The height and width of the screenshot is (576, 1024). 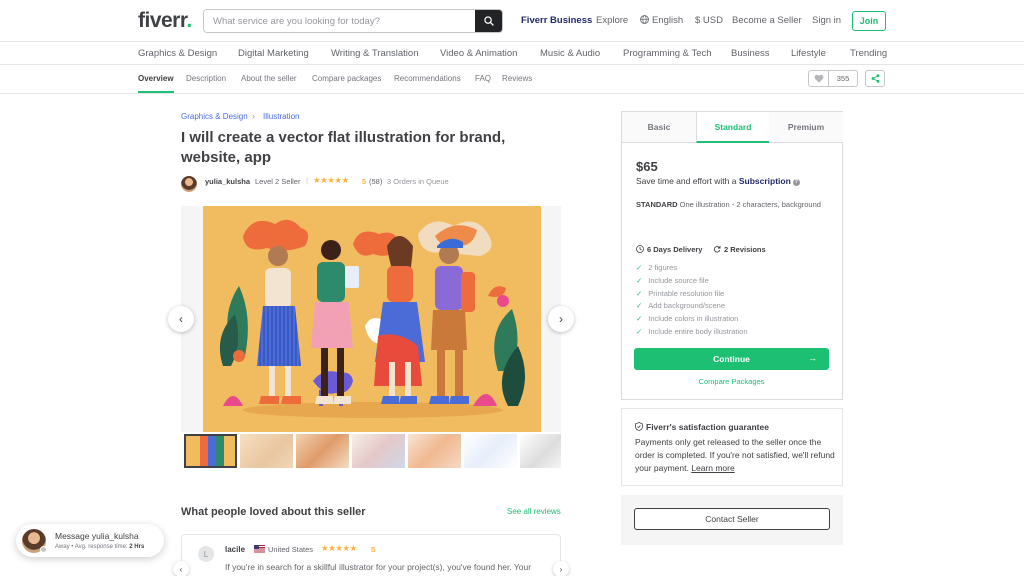 What do you see at coordinates (374, 53) in the screenshot?
I see `category-writing-translation: Writing & Translation` at bounding box center [374, 53].